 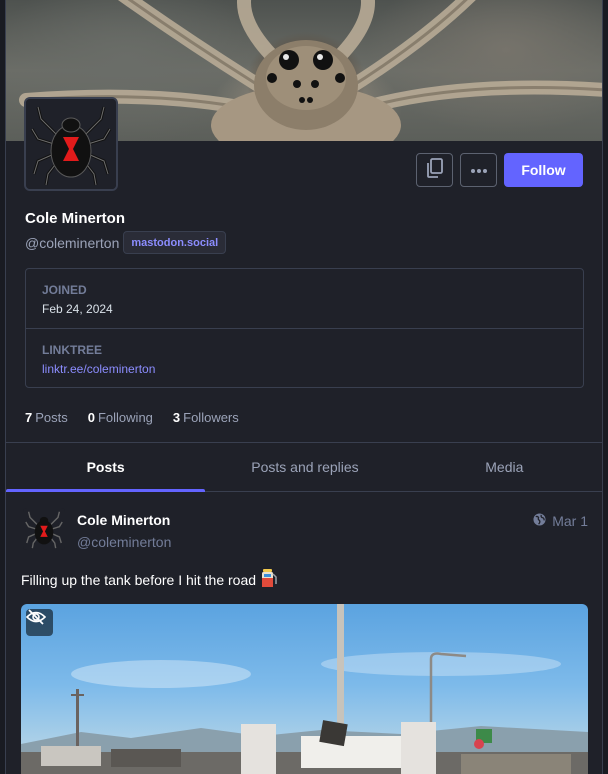 I want to click on status-date: Mar 1, so click(x=570, y=521).